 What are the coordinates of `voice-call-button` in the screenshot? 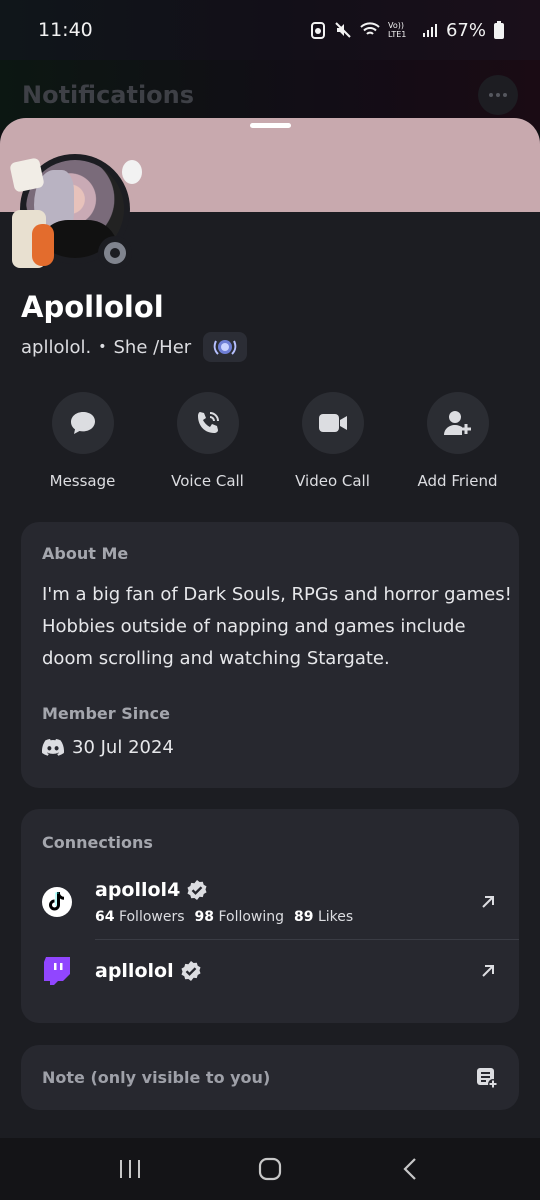 It's located at (207, 423).